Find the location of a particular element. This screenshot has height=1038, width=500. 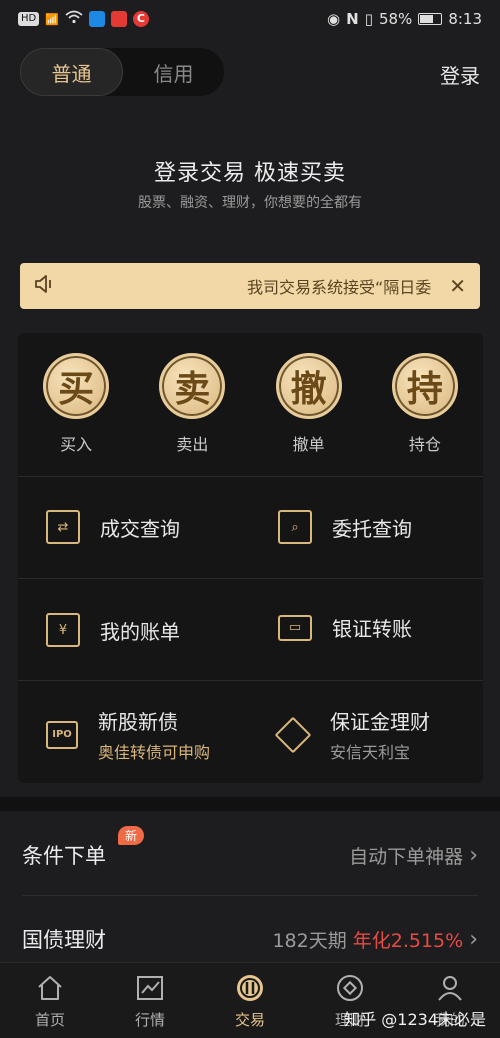

diamond-icon is located at coordinates (293, 734).